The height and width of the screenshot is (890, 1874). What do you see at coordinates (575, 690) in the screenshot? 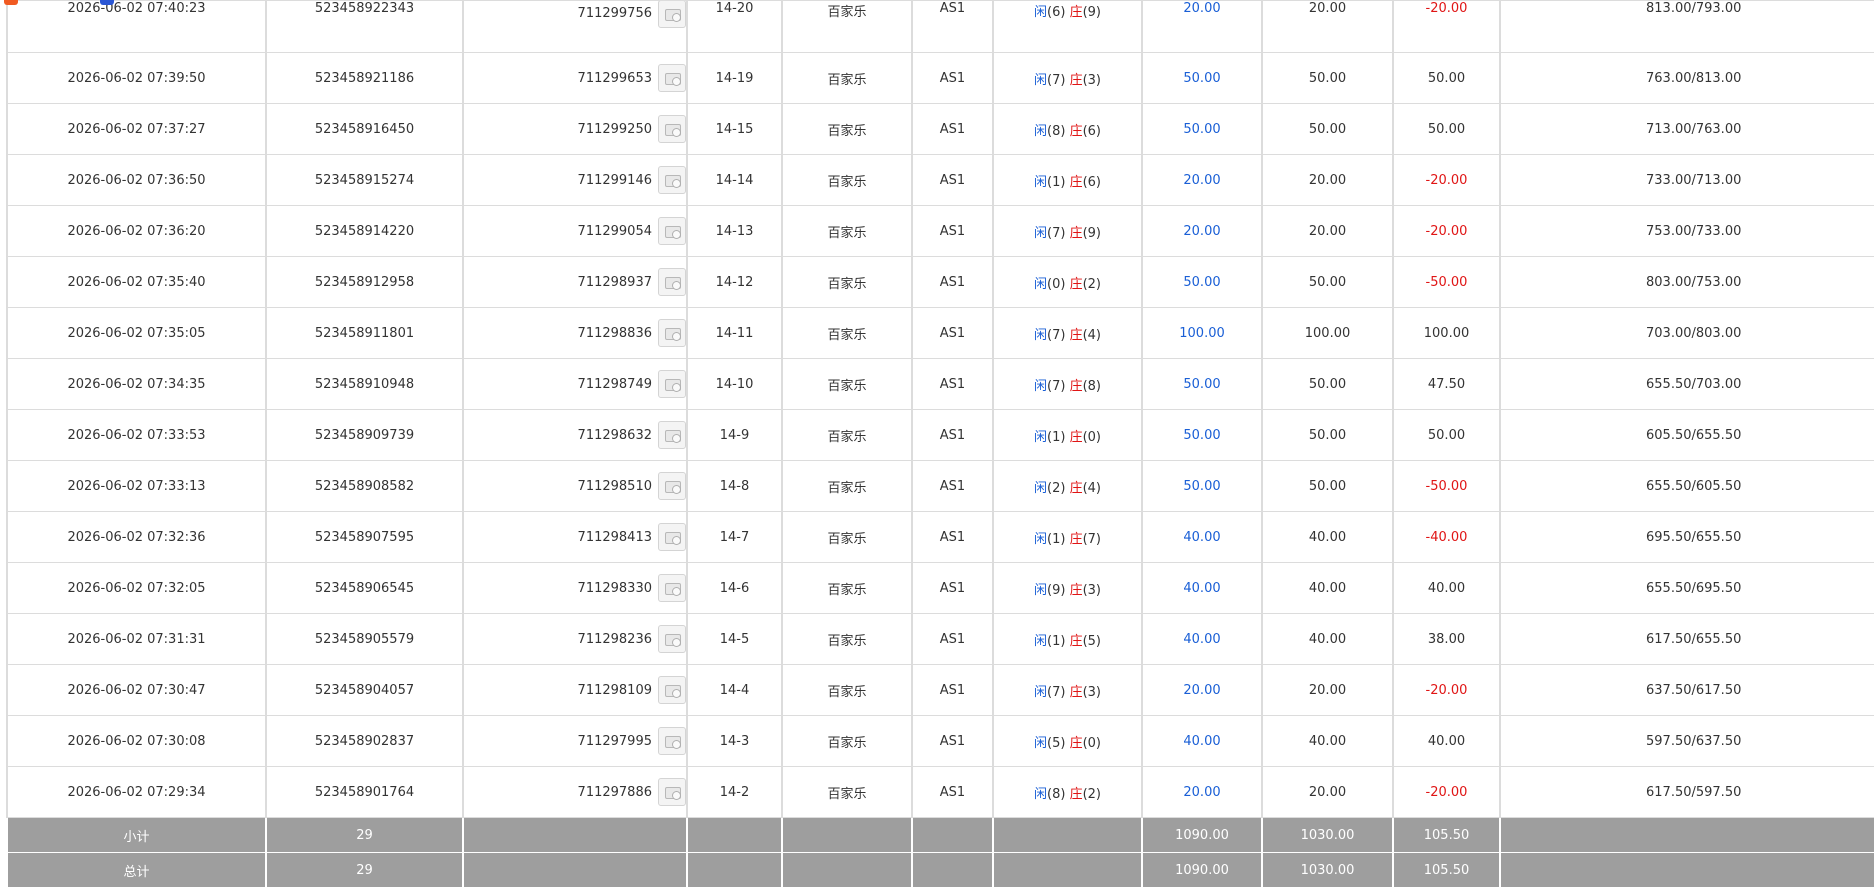
I see `round-number: 711298109` at bounding box center [575, 690].